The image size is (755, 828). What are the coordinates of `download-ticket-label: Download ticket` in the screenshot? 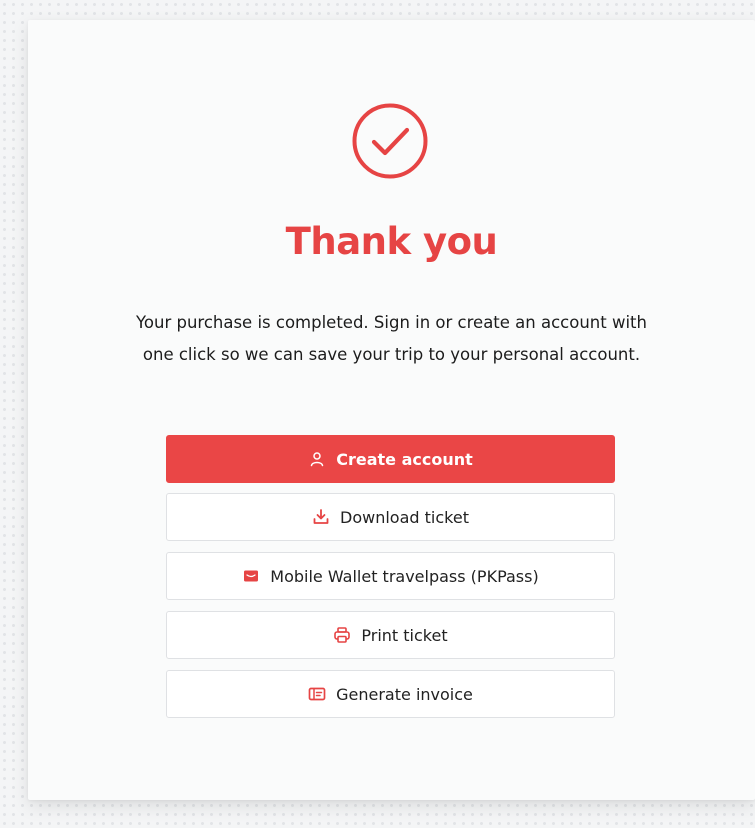 It's located at (404, 517).